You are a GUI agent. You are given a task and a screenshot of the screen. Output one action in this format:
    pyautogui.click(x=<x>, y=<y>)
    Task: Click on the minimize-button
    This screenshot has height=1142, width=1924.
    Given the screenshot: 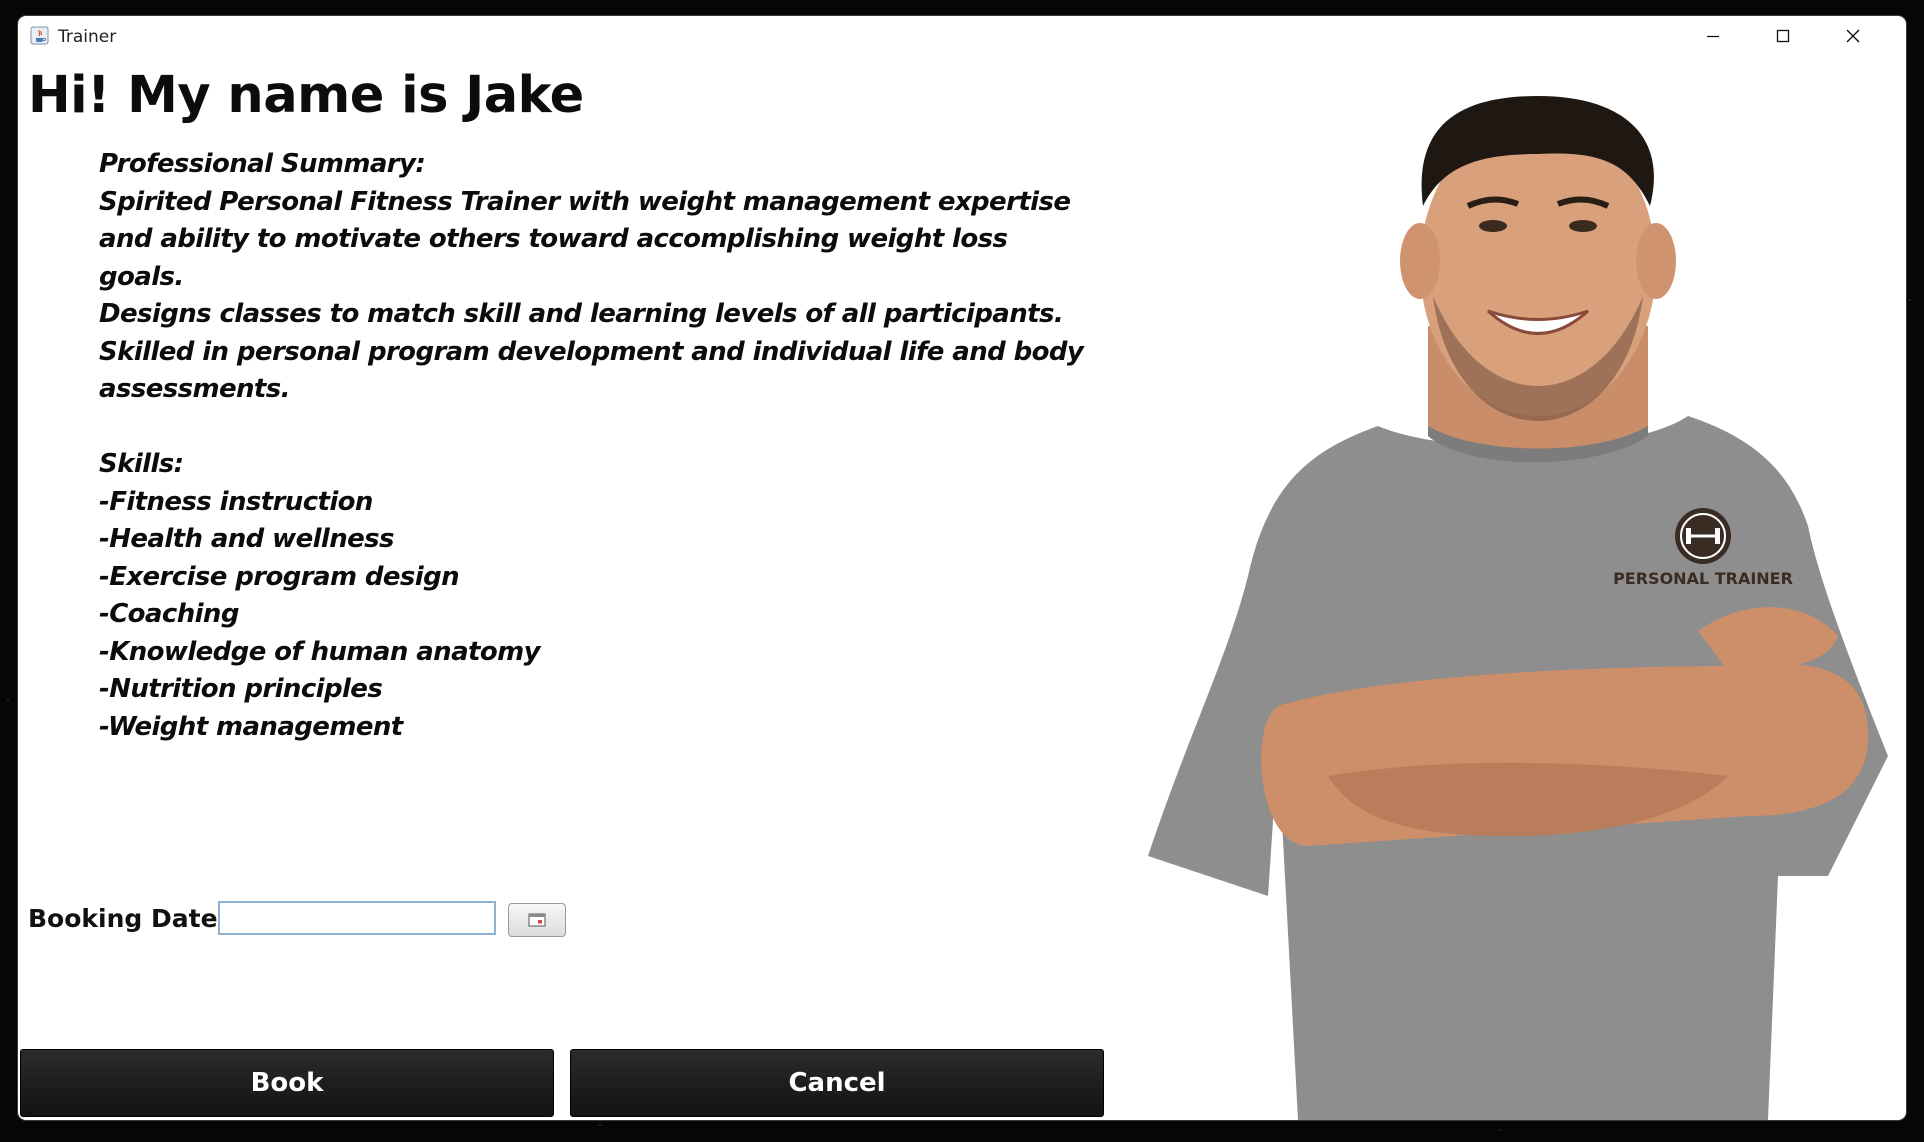 What is the action you would take?
    pyautogui.click(x=1713, y=36)
    